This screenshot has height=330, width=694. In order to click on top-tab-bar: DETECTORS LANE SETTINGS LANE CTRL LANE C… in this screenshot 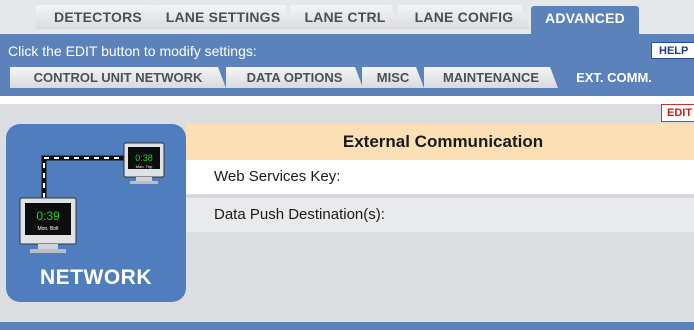, I will do `click(347, 17)`.